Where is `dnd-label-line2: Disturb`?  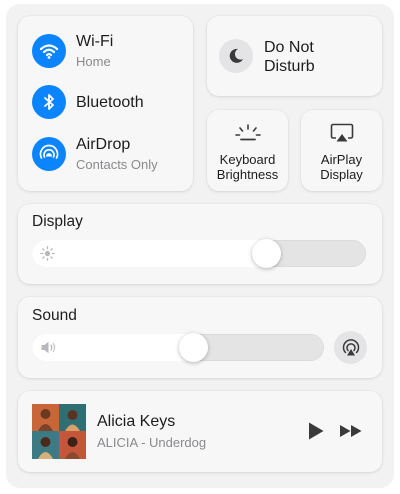 dnd-label-line2: Disturb is located at coordinates (289, 66).